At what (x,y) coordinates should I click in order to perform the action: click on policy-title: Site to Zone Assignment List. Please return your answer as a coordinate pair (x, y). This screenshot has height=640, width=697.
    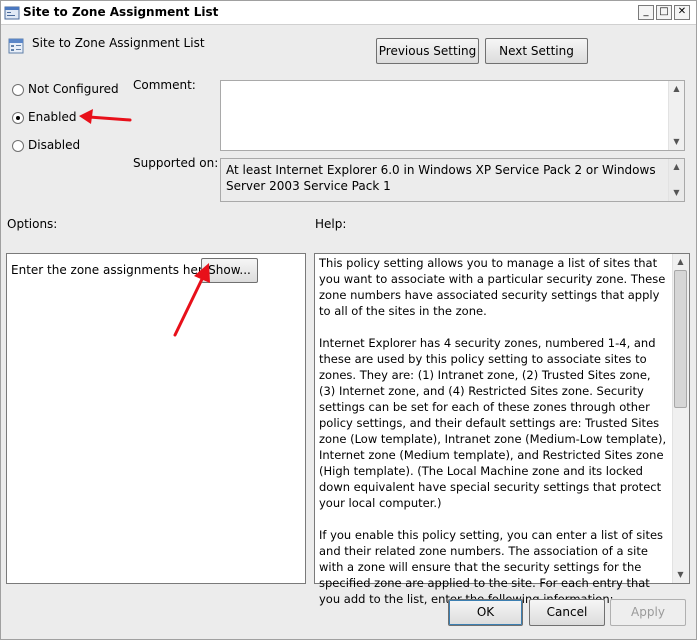
    Looking at the image, I should click on (118, 43).